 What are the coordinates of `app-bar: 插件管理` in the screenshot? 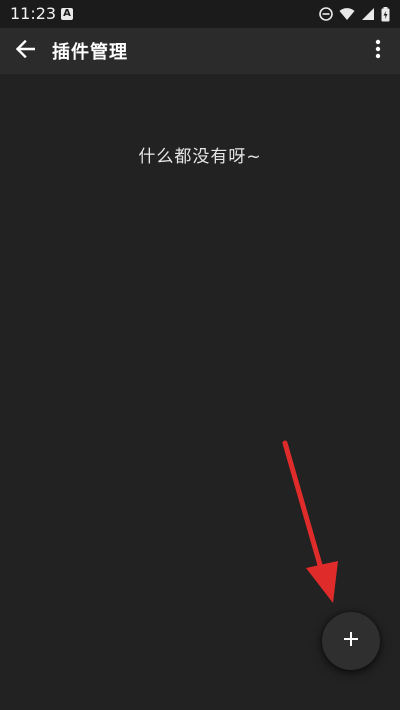 It's located at (200, 51).